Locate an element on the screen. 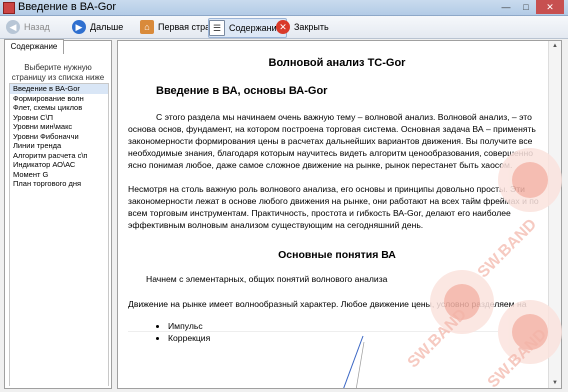 The image size is (568, 392). toc-item: Введение в ВА-Gor is located at coordinates (59, 89).